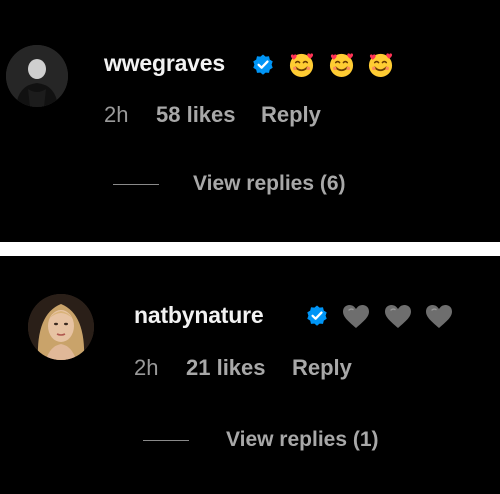 This screenshot has height=494, width=500. Describe the element at coordinates (269, 184) in the screenshot. I see `view-replies-button: View replies (6)` at that location.